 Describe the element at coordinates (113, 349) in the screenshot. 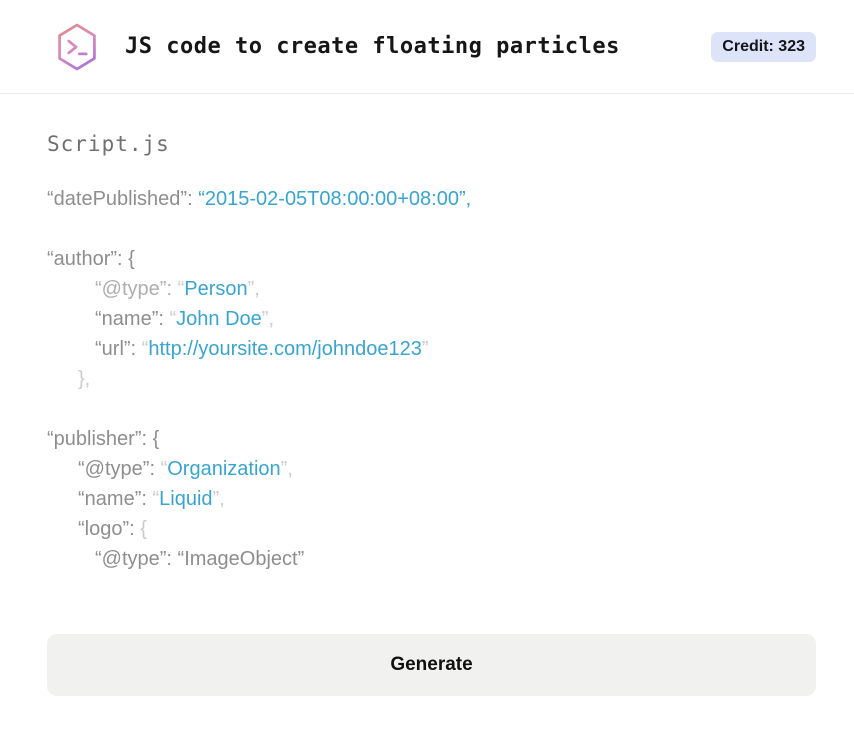

I see `code-segment: “url”` at that location.